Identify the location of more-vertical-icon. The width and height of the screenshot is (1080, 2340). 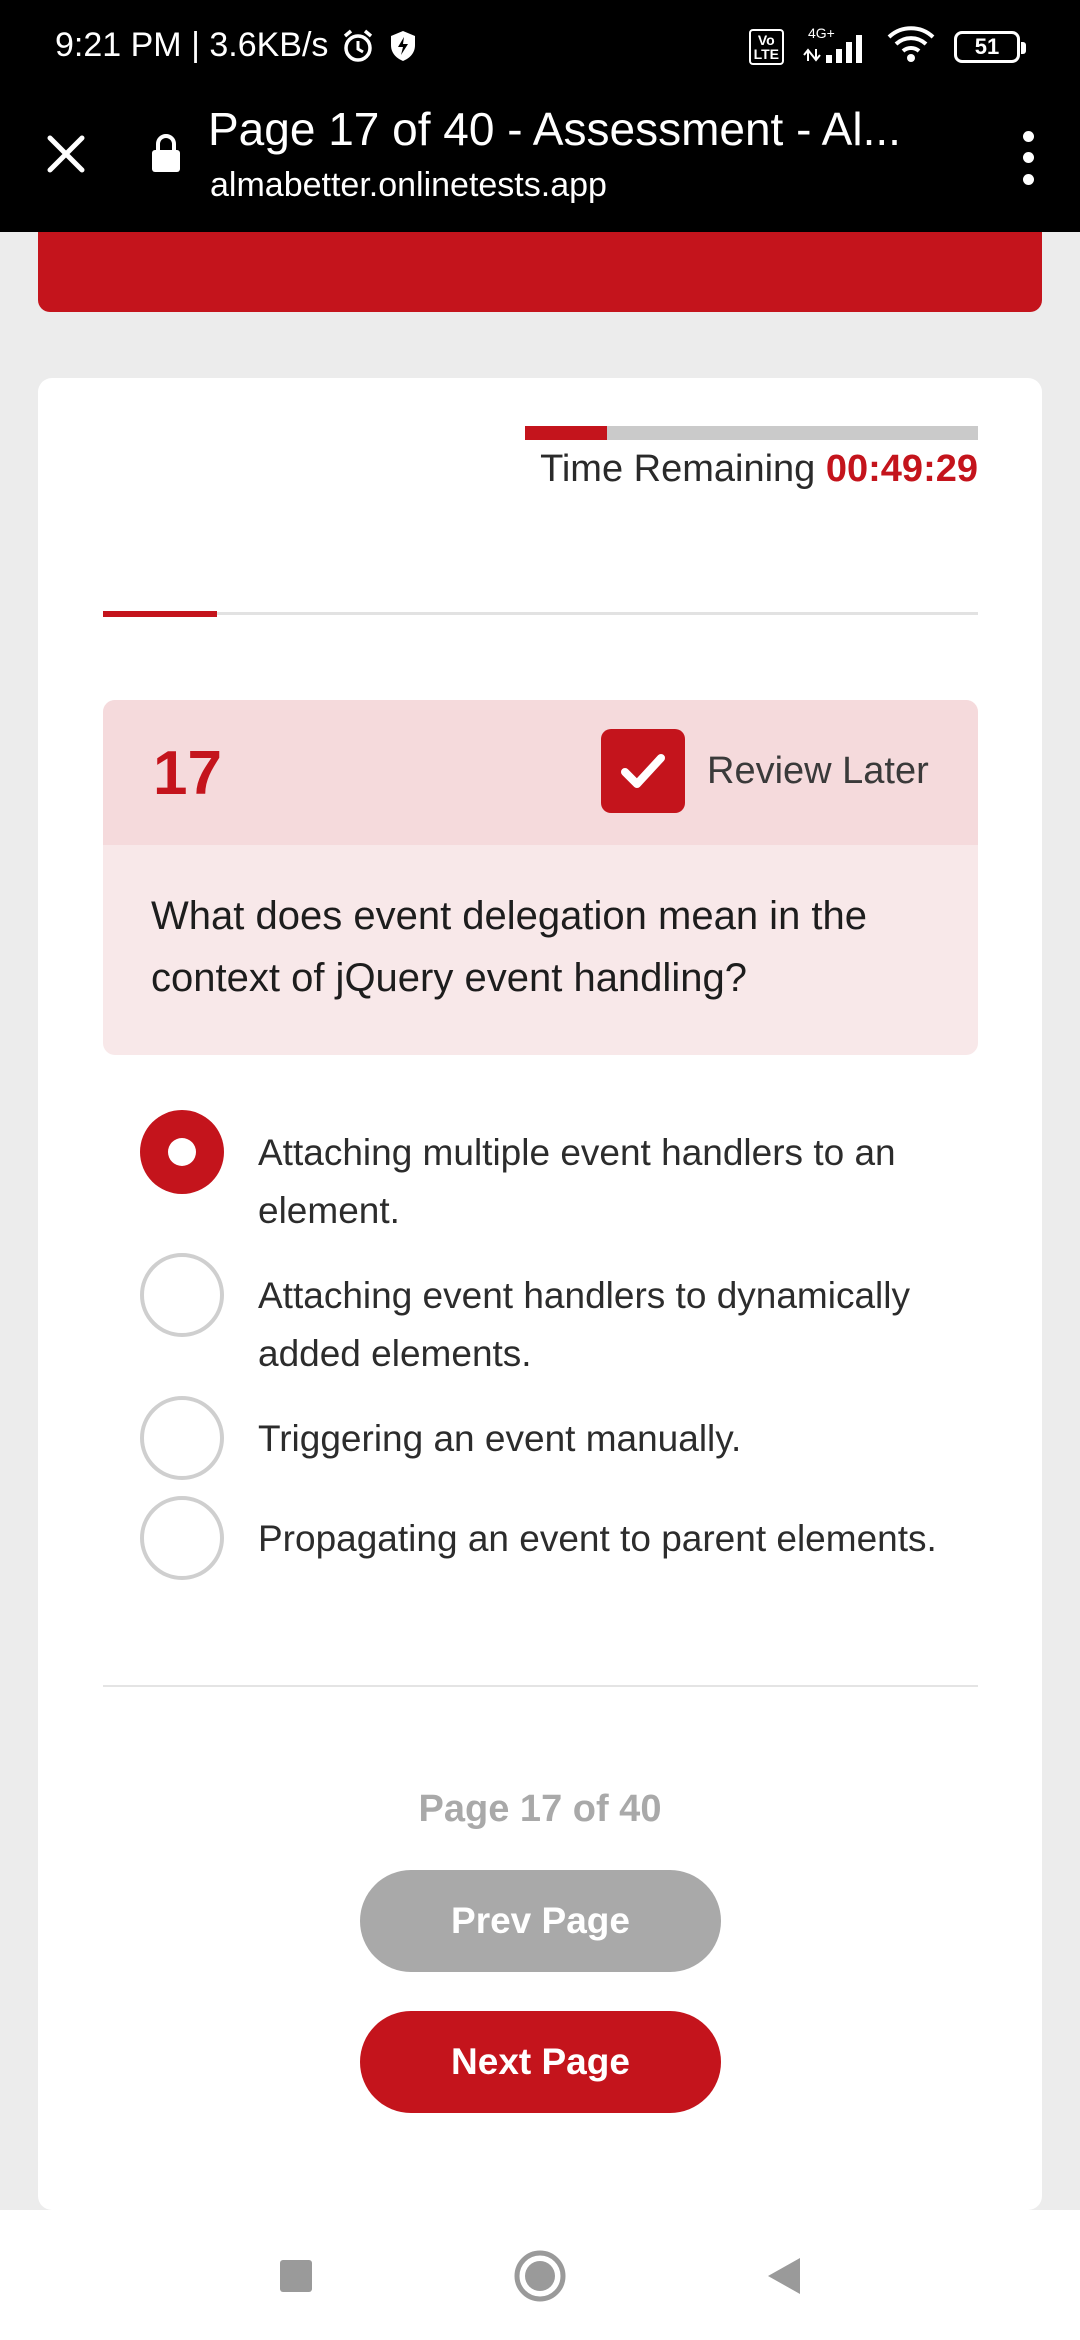
(1028, 158).